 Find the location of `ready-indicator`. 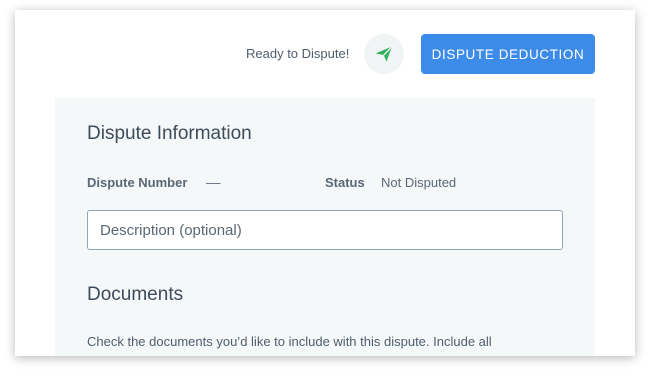

ready-indicator is located at coordinates (384, 54).